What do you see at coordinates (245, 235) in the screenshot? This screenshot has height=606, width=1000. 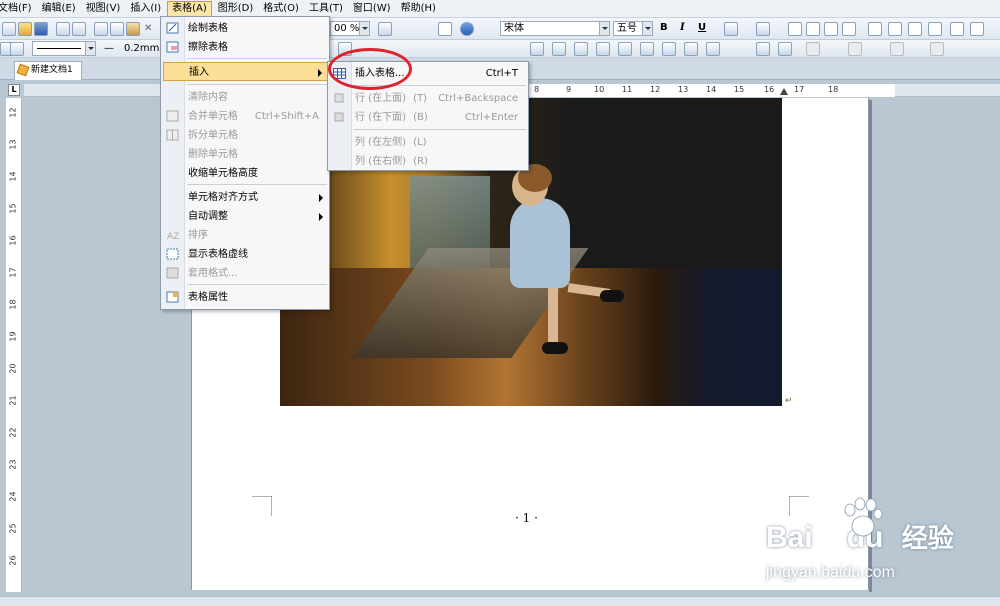 I see `menu-item-sort: AZ 排序` at bounding box center [245, 235].